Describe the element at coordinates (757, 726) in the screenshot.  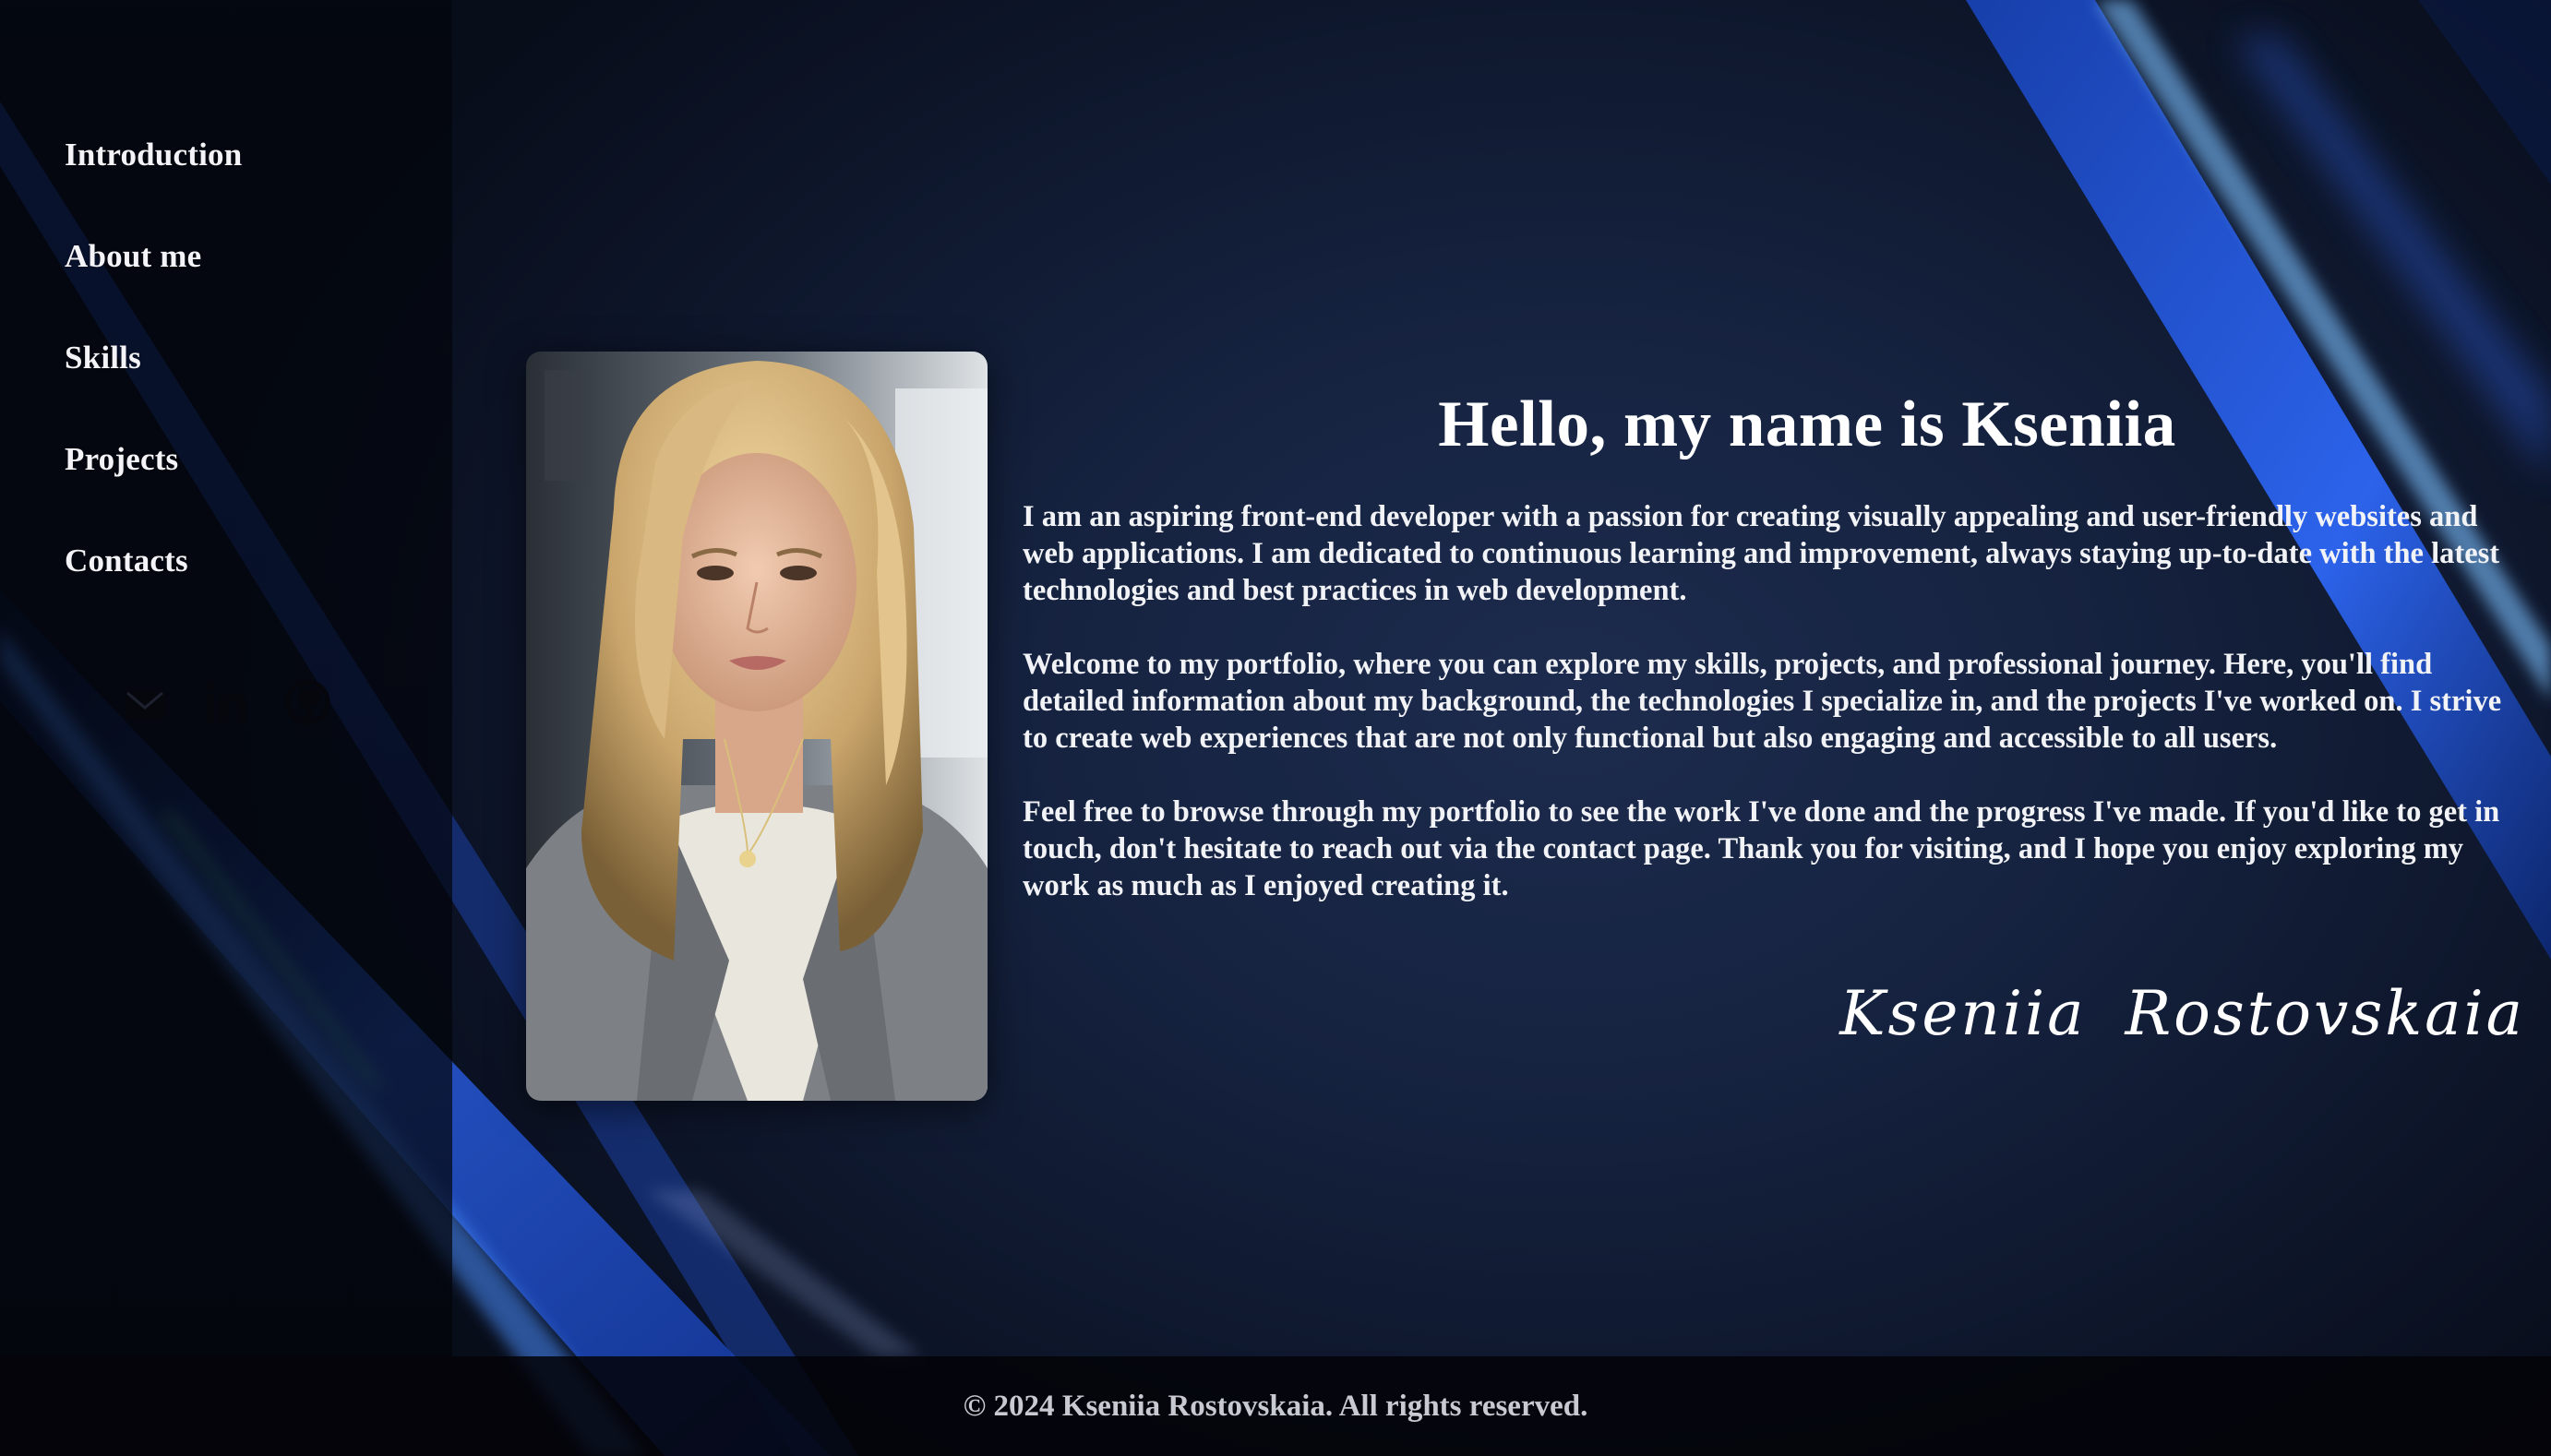
I see `profile-photo` at that location.